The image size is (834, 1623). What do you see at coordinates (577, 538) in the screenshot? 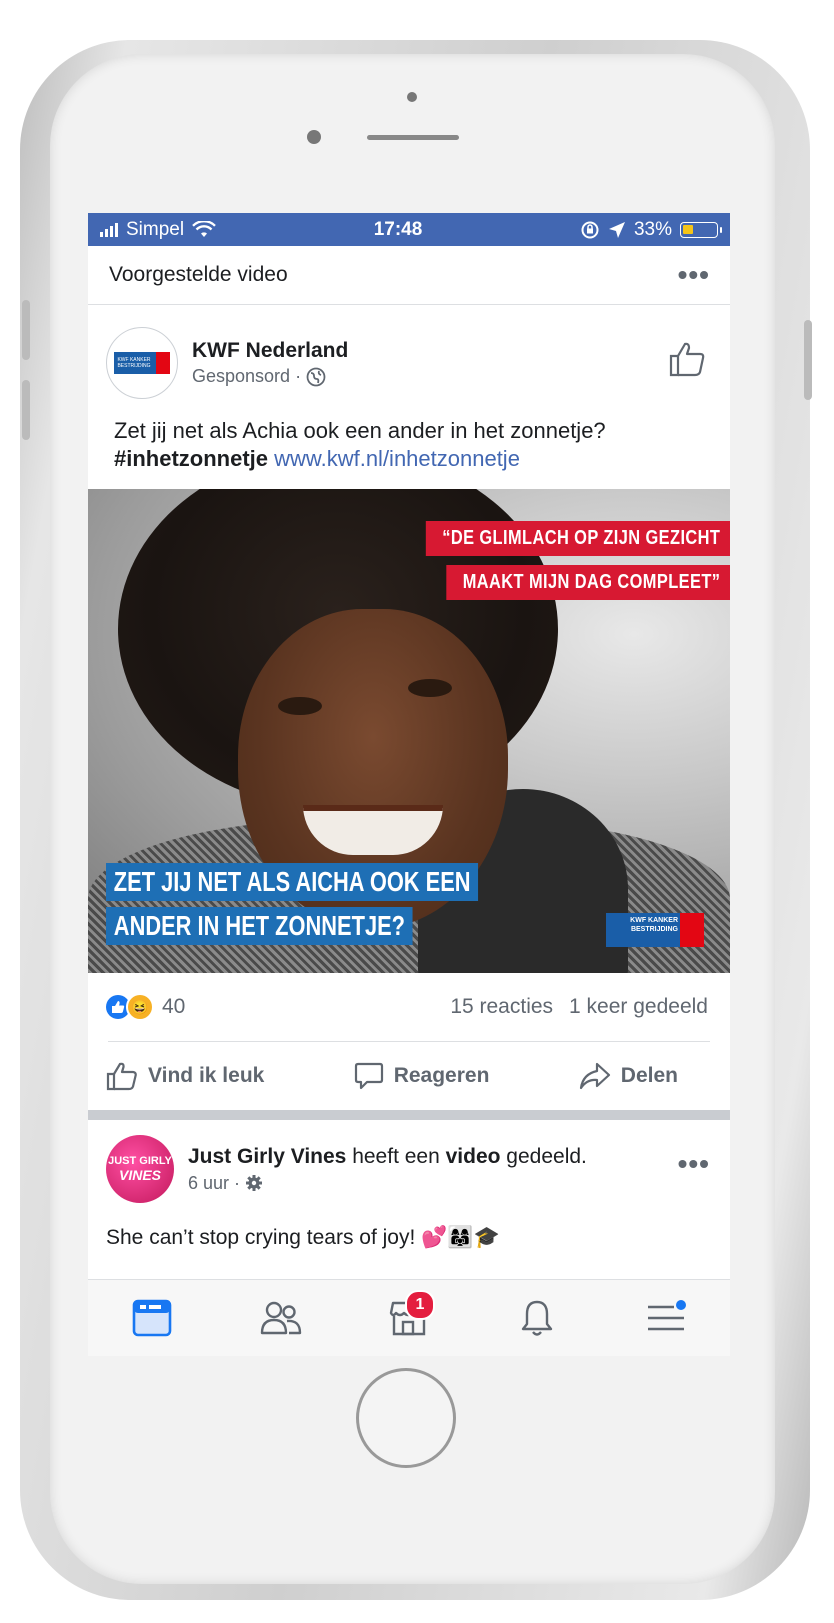
I see `quote-line-1: “DE GLIMLACH OP ZIJN GEZICHT` at bounding box center [577, 538].